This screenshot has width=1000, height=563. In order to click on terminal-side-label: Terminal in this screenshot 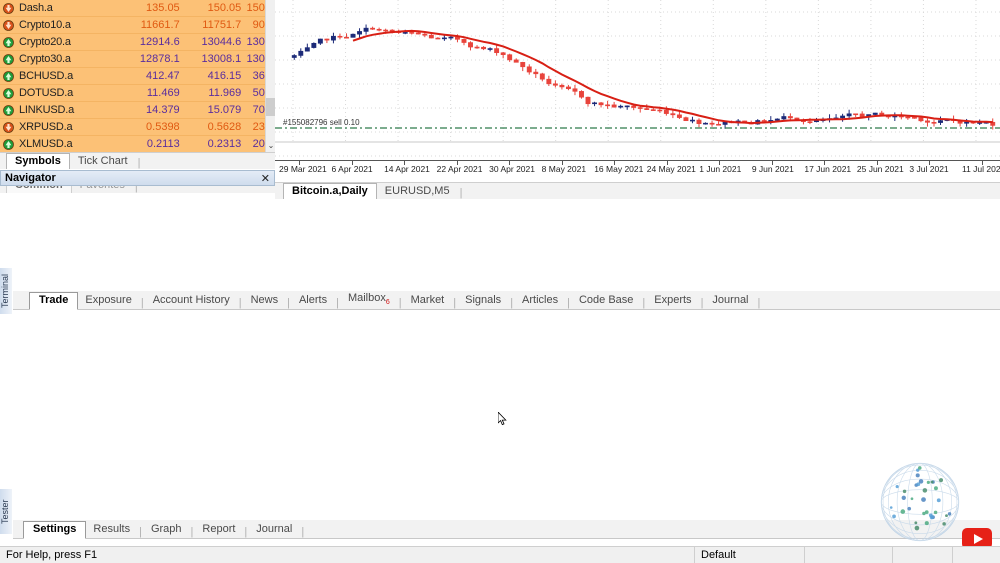, I will do `click(6, 291)`.